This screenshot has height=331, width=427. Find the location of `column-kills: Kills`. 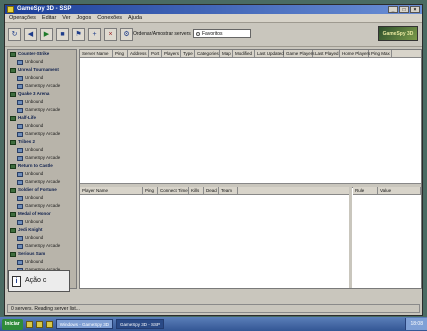

column-kills: Kills is located at coordinates (196, 190).